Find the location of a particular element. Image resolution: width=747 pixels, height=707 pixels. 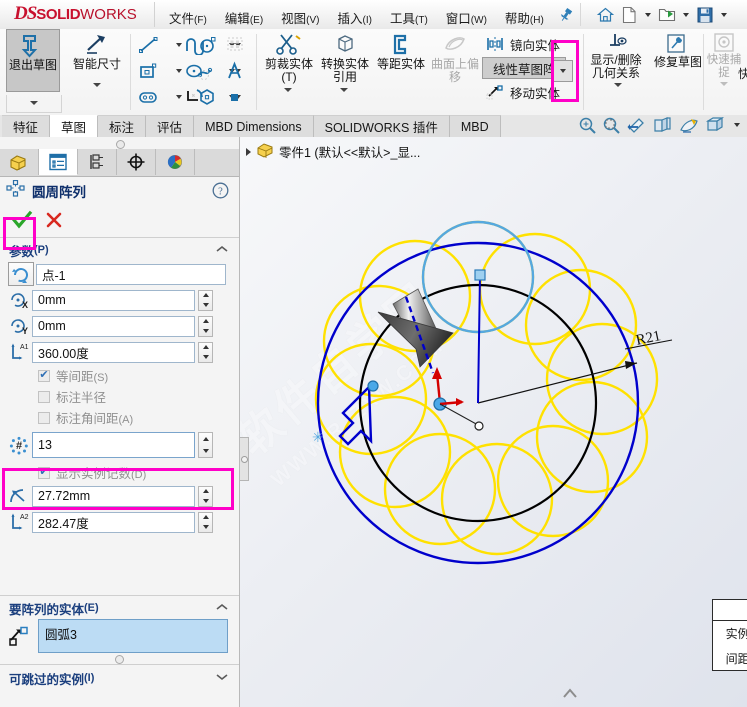

open-folder-dropdown-icon is located at coordinates (686, 14).